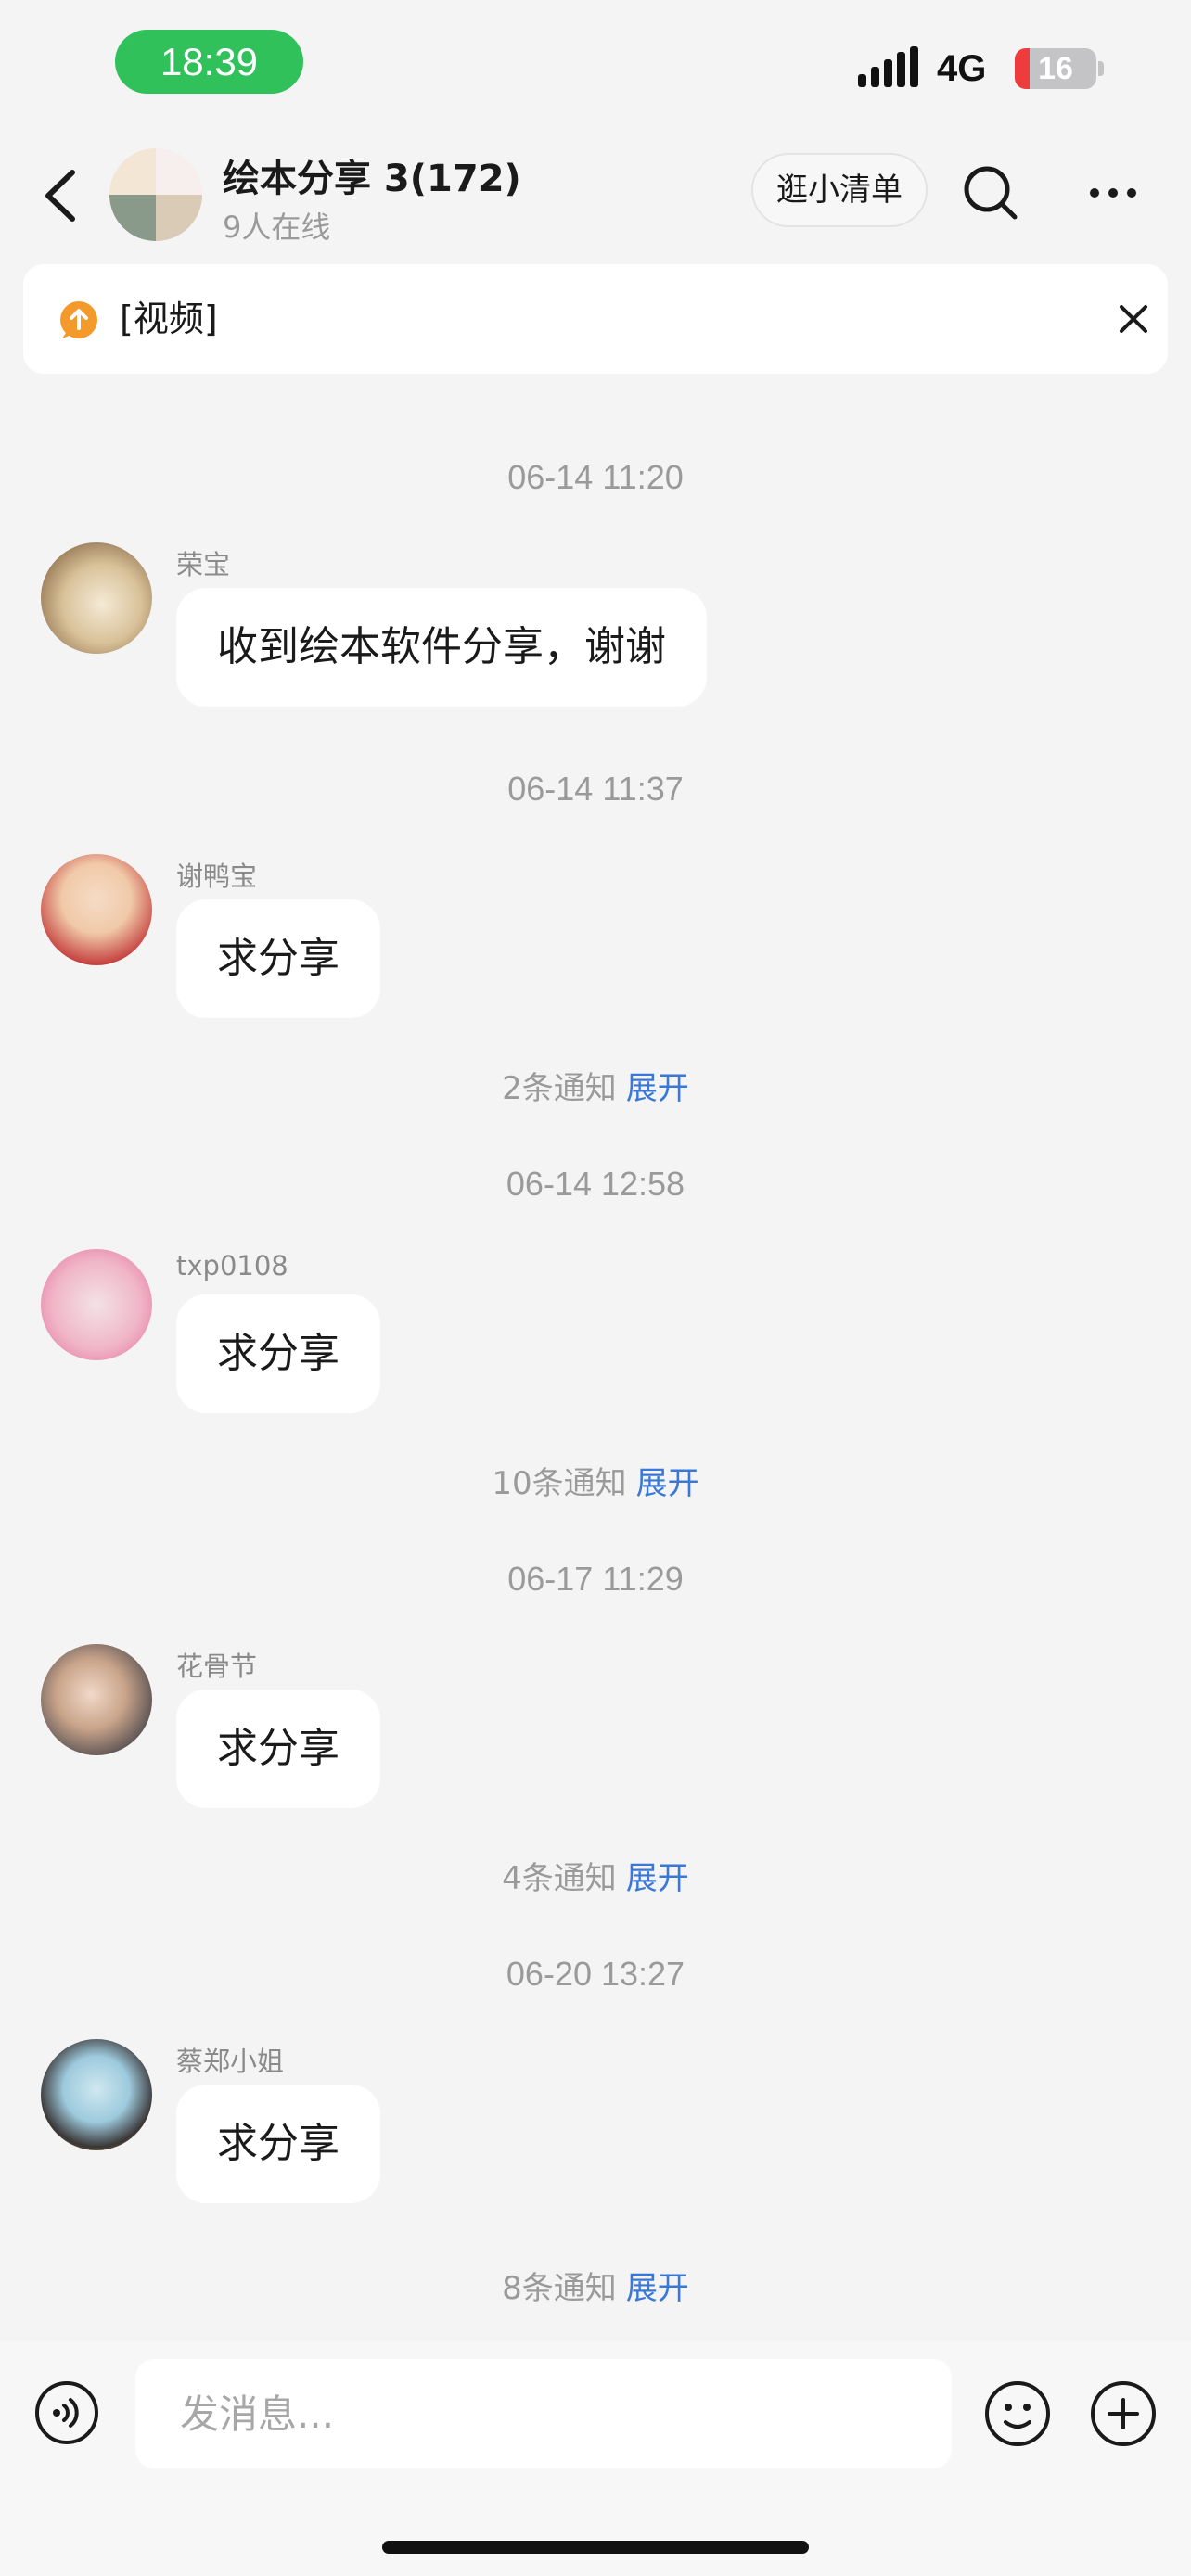 This screenshot has width=1191, height=2576. Describe the element at coordinates (277, 227) in the screenshot. I see `online-count: 9人在线` at that location.